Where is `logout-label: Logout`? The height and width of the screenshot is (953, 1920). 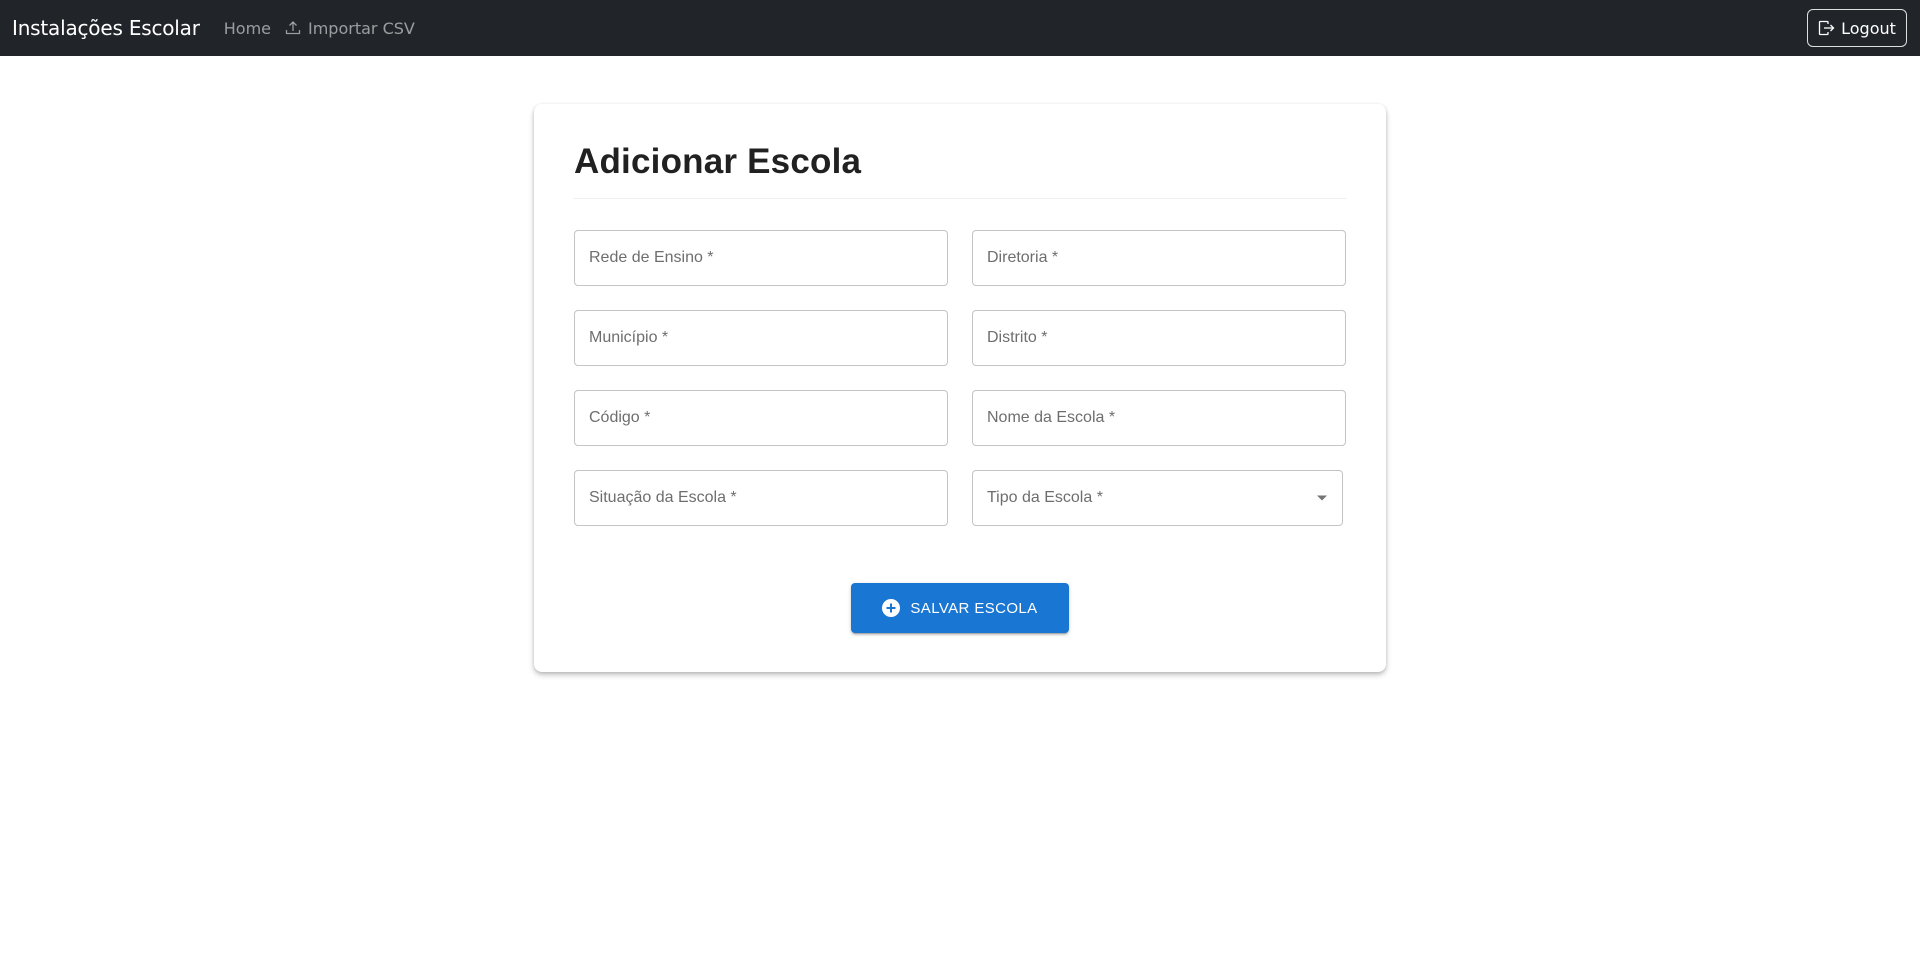 logout-label: Logout is located at coordinates (1868, 28).